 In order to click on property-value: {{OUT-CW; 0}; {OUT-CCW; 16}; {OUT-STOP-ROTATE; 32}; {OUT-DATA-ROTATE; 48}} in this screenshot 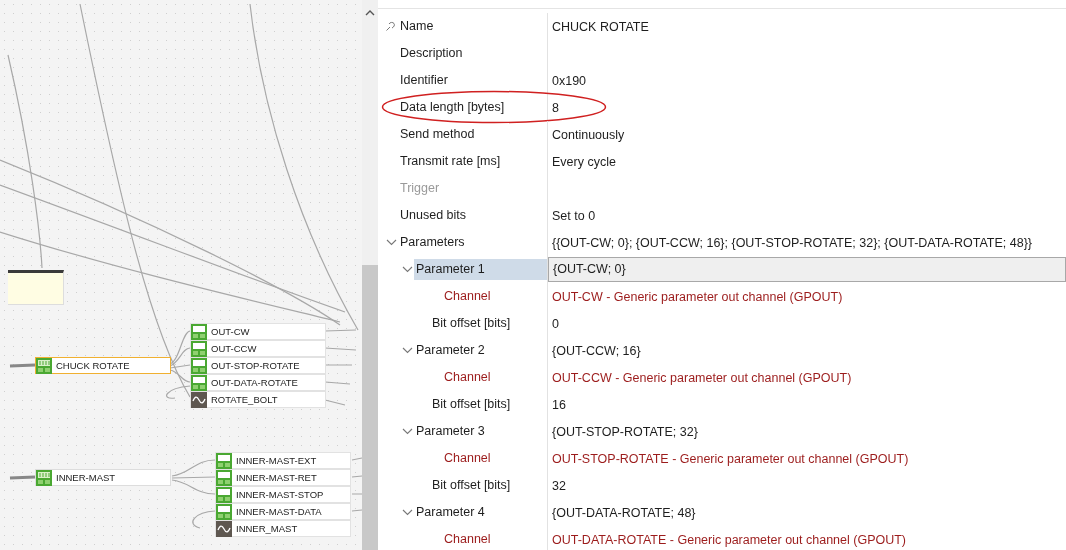, I will do `click(791, 242)`.